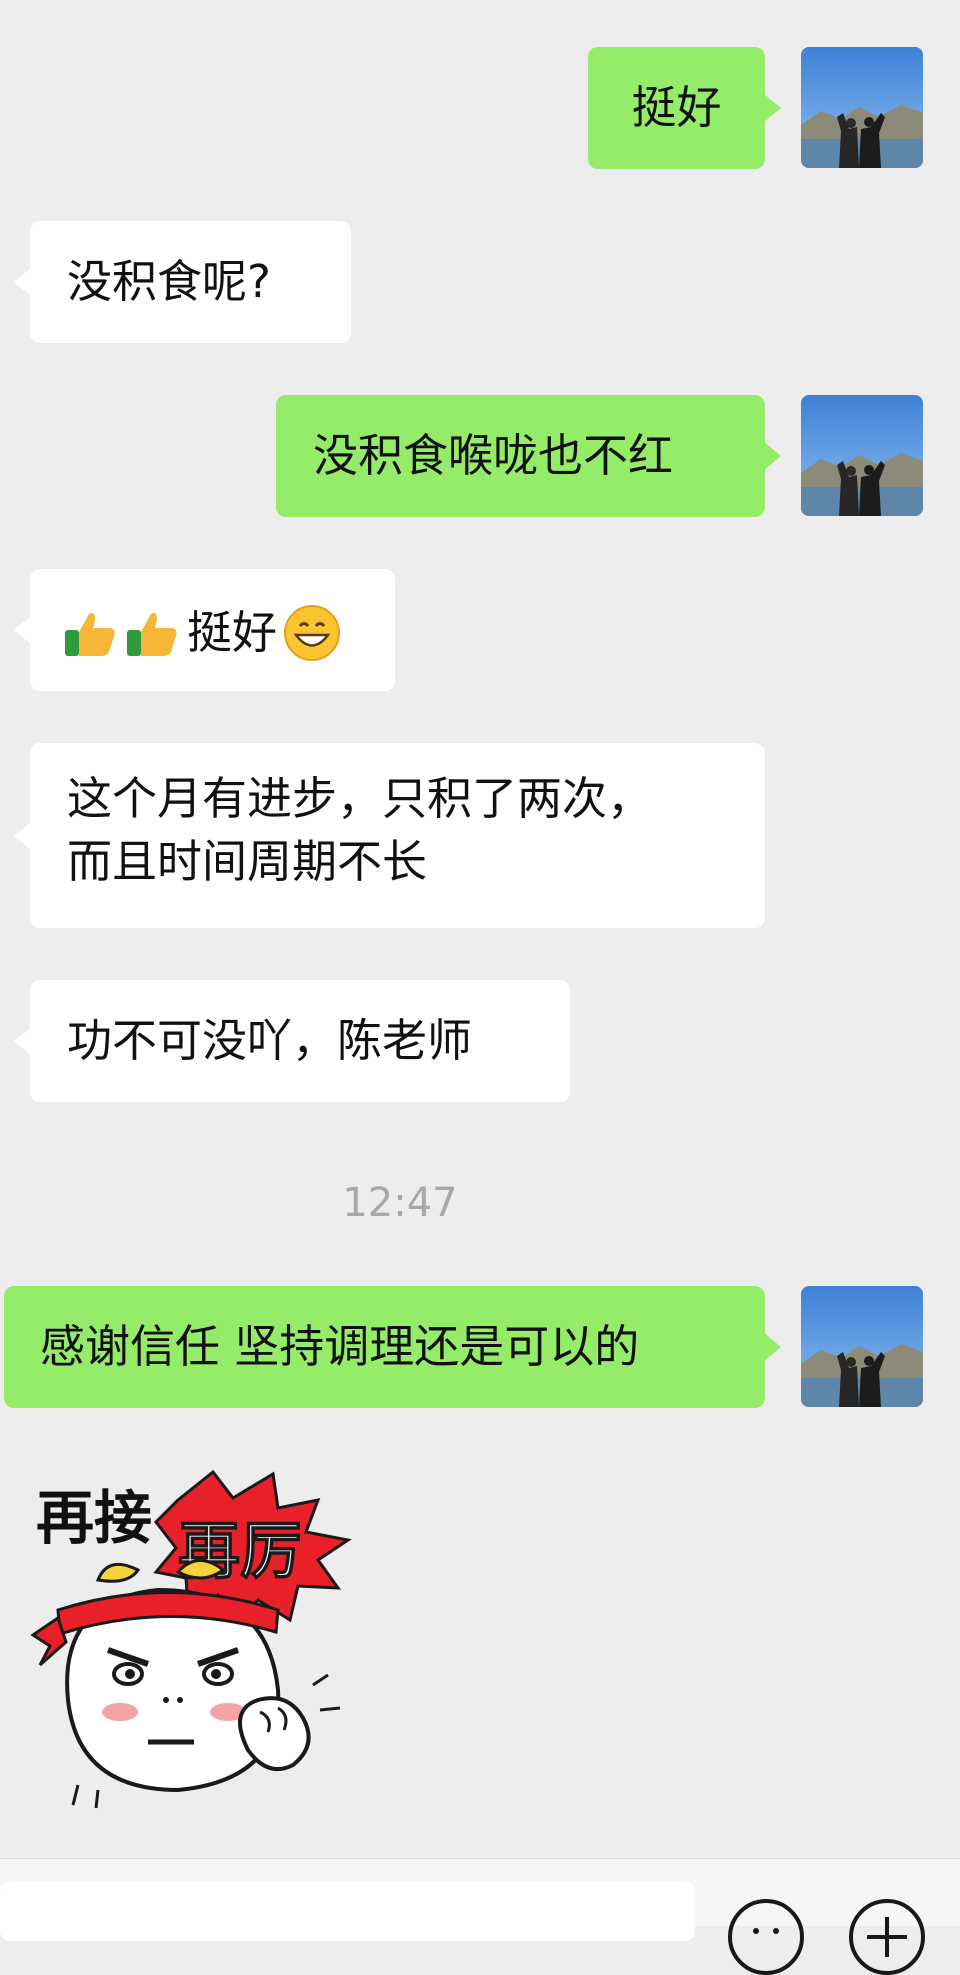 The width and height of the screenshot is (960, 1975). I want to click on grinning-face-icon, so click(312, 633).